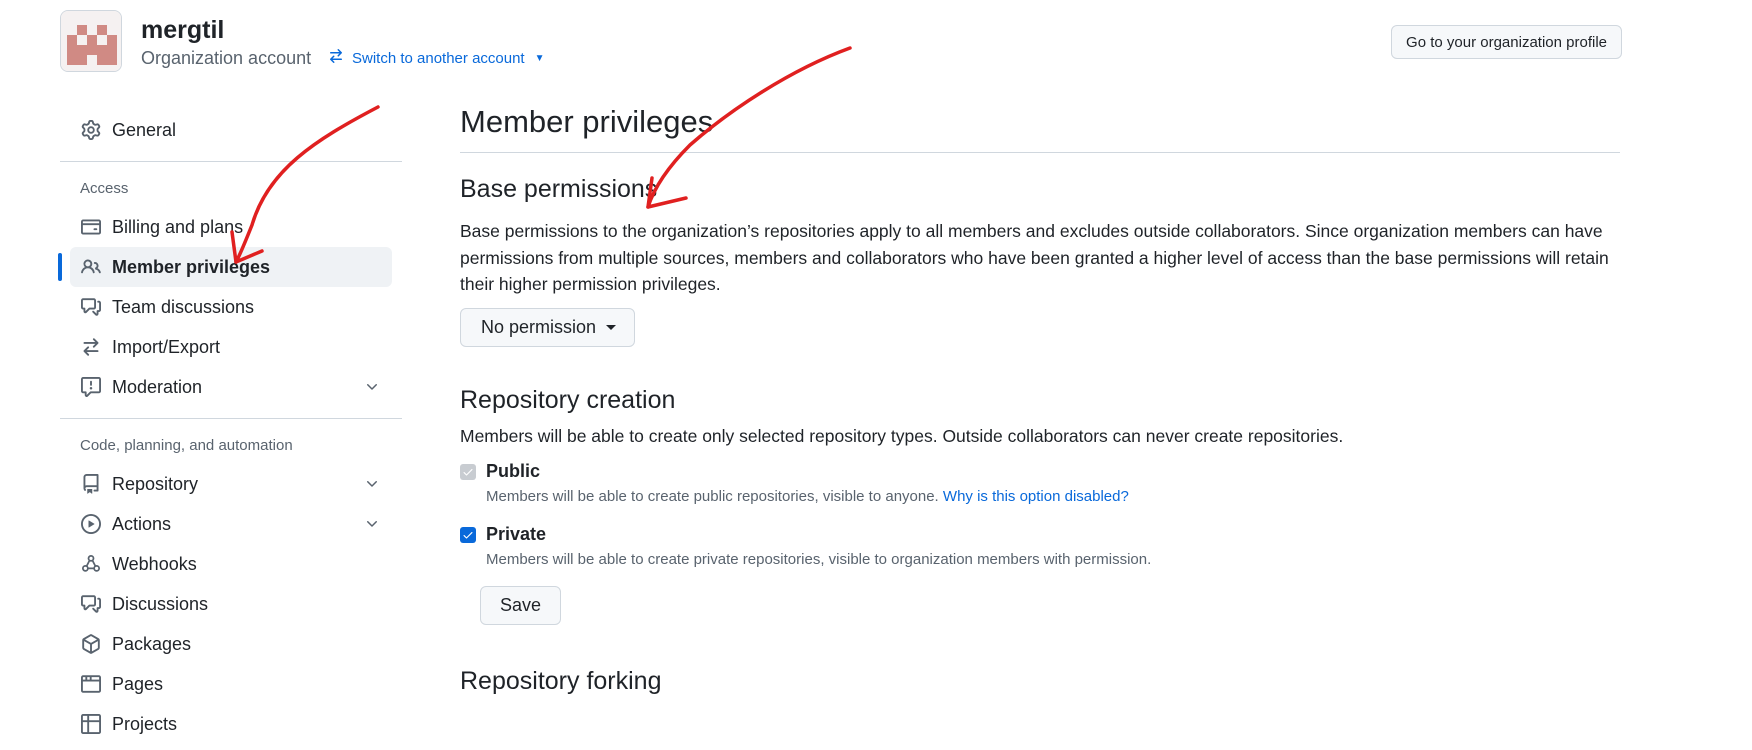 Image resolution: width=1752 pixels, height=750 pixels. Describe the element at coordinates (138, 683) in the screenshot. I see `sidebar-item-label: Pages` at that location.